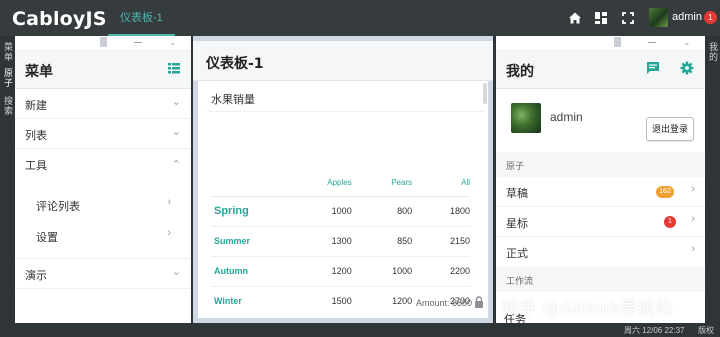 This screenshot has width=720, height=337. I want to click on right-side-tabs: 我的, so click(712, 179).